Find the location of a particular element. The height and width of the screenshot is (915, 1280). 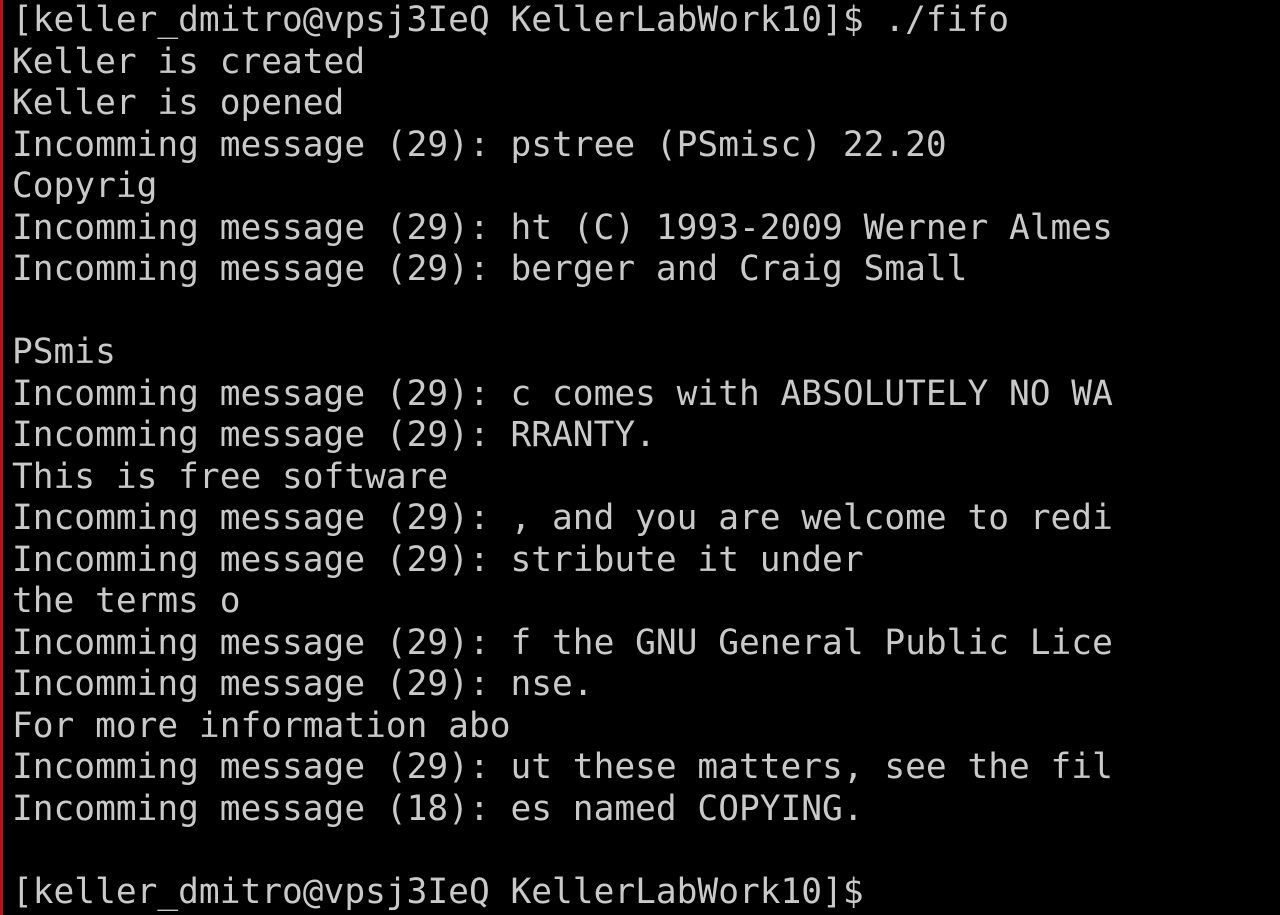

terminal-line: the terms o is located at coordinates (126, 601).